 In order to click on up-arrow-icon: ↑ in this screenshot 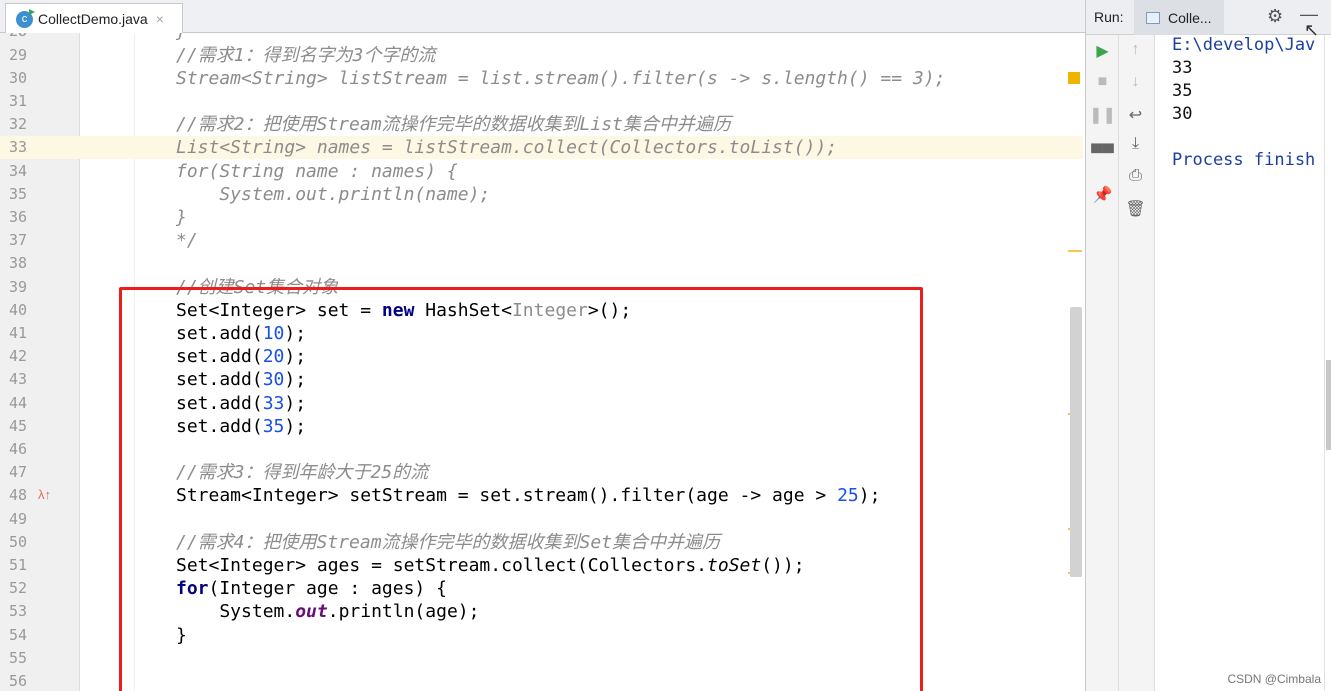, I will do `click(1135, 50)`.